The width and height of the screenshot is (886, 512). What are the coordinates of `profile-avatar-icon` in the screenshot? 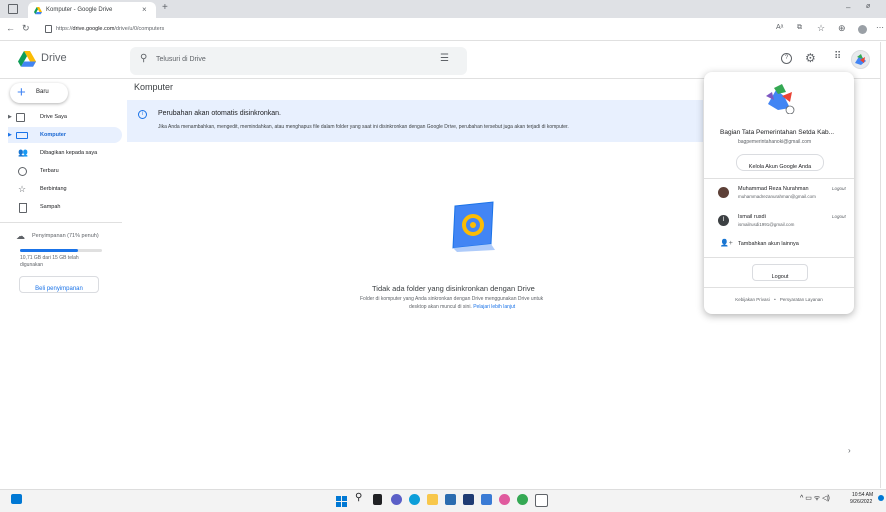 It's located at (862, 29).